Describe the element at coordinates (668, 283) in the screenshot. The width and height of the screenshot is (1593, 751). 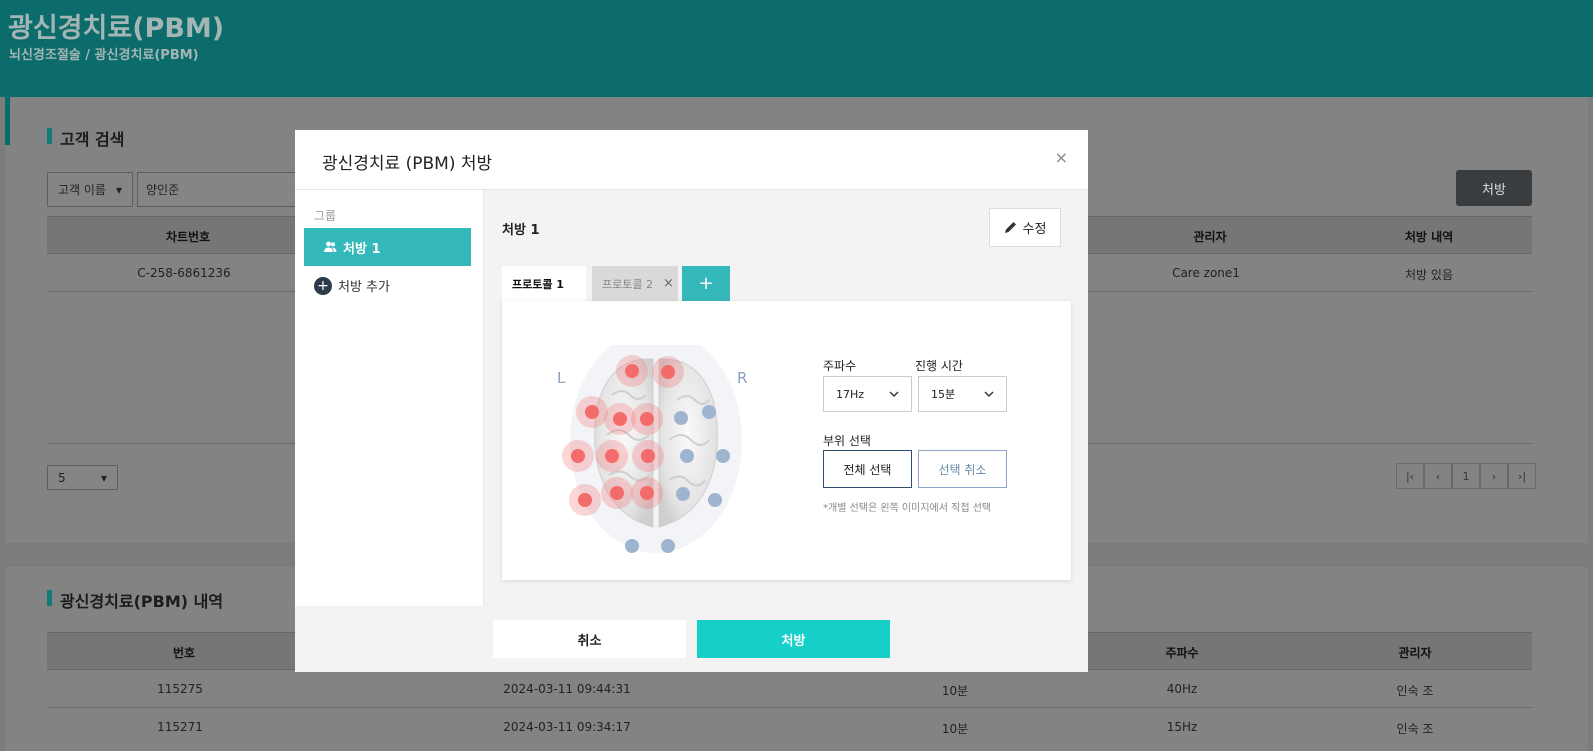
I see `close-tab-icon: ×` at that location.